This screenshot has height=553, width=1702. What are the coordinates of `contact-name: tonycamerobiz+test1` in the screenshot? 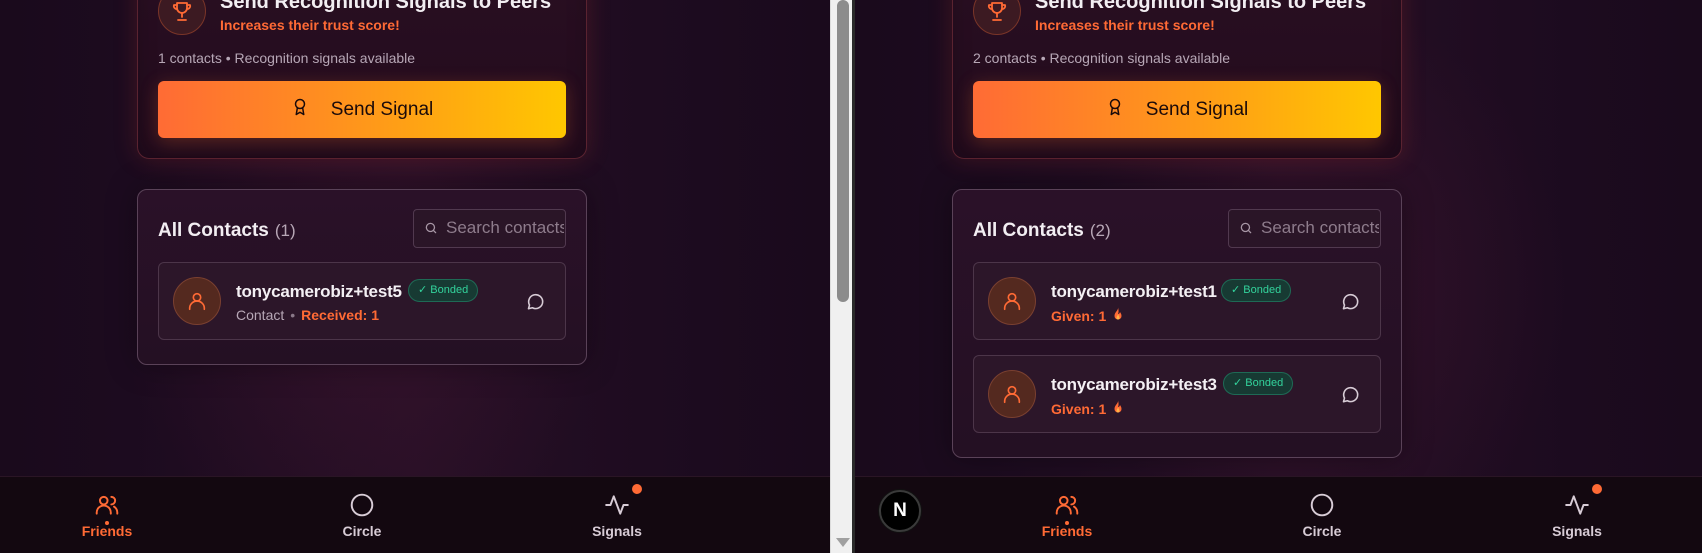 It's located at (1134, 291).